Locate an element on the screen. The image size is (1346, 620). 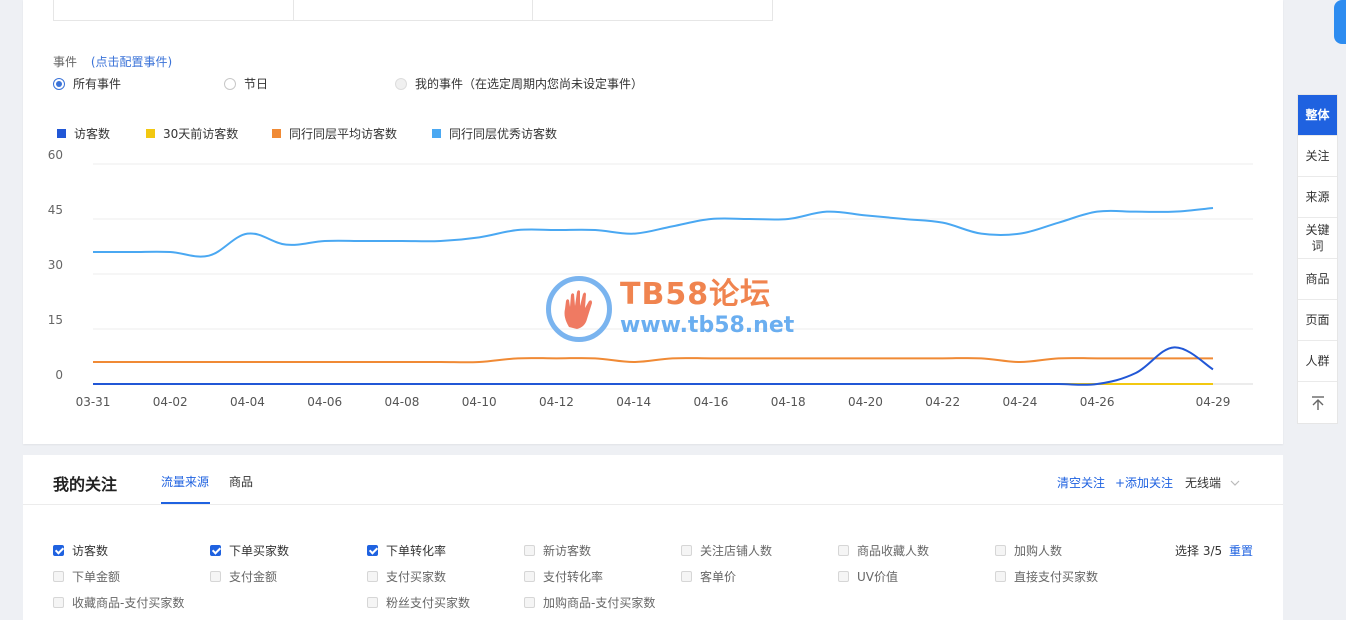
events-header: 事件 (点击配置事件) is located at coordinates (112, 61).